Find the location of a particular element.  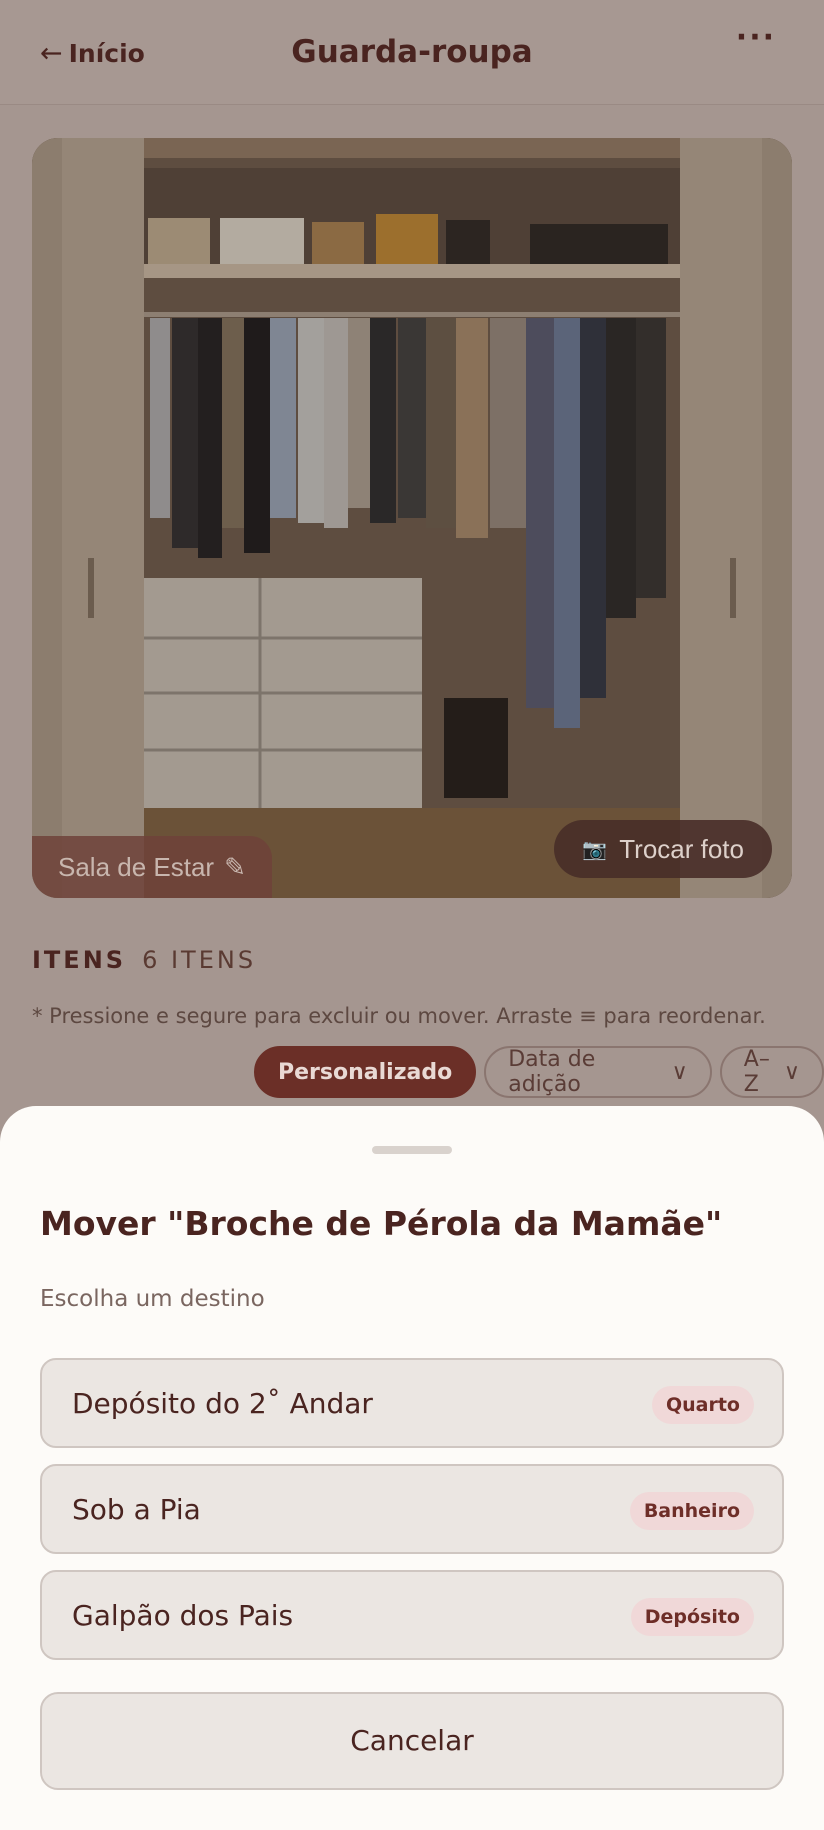

more-options-icon: ··· is located at coordinates (756, 37).